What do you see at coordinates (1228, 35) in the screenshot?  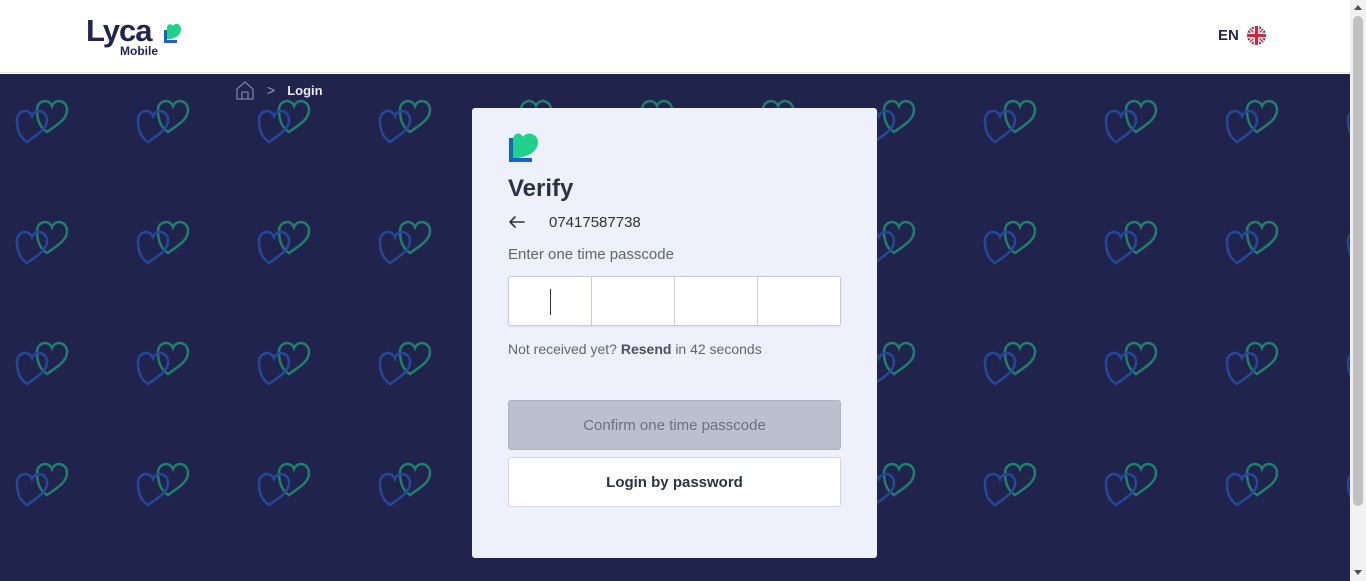 I see `language-label: EN` at bounding box center [1228, 35].